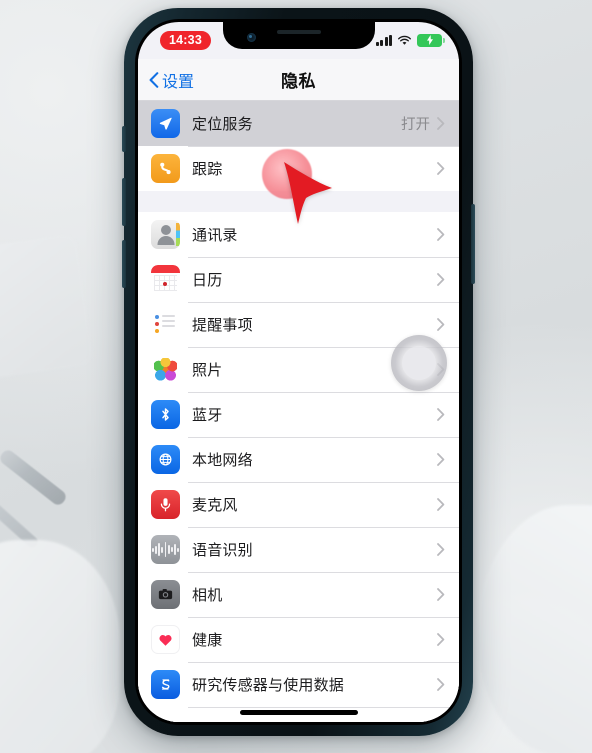  I want to click on contacts-icon, so click(165, 234).